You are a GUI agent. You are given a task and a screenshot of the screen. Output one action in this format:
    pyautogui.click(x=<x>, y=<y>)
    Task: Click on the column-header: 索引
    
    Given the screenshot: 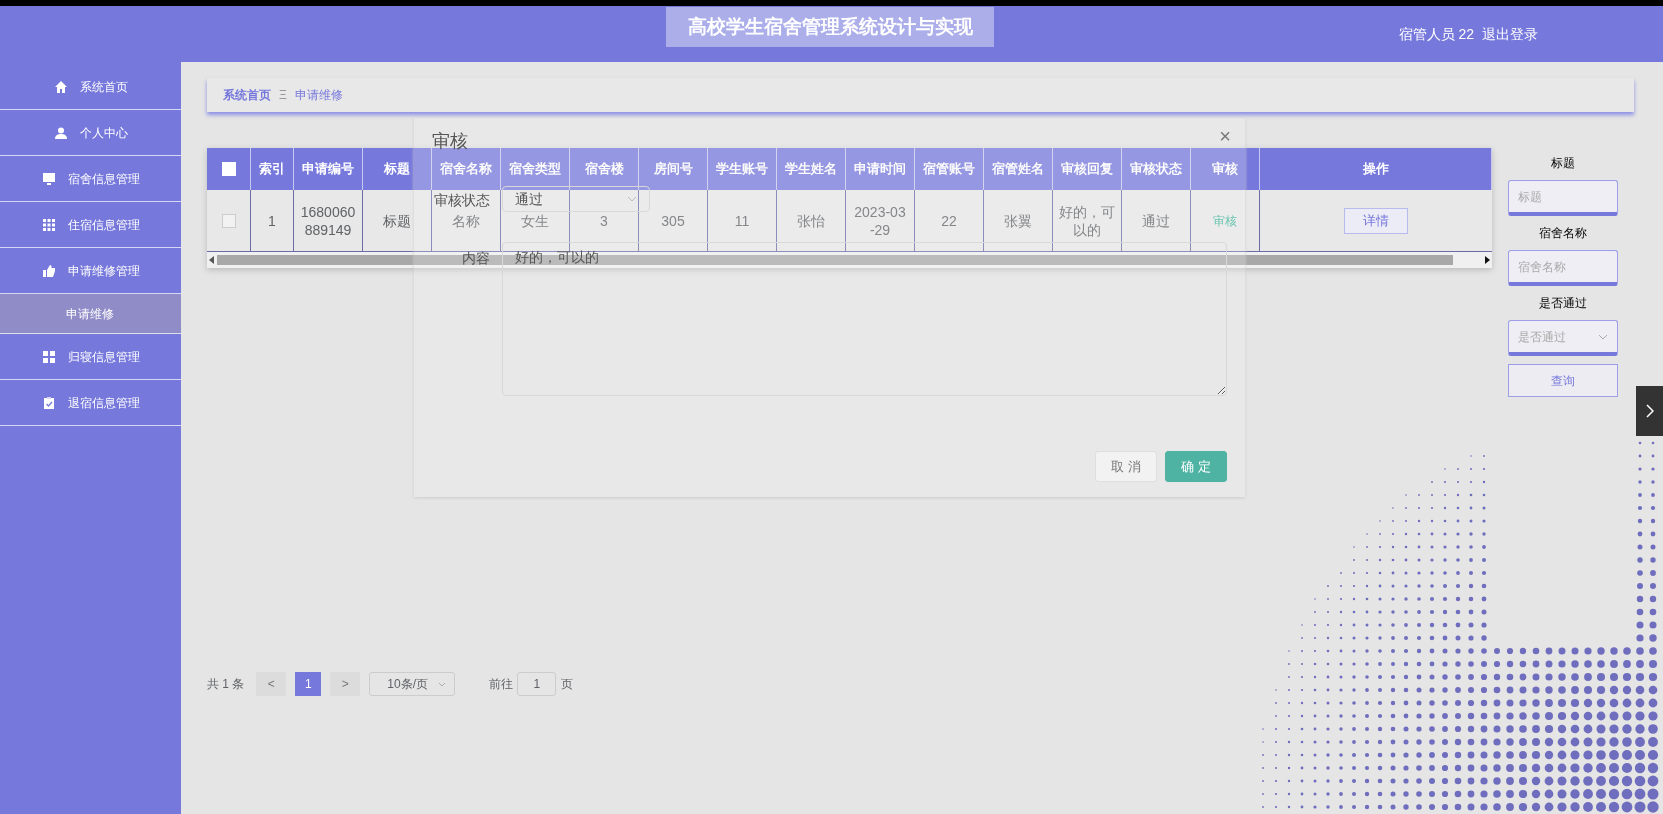 What is the action you would take?
    pyautogui.click(x=272, y=169)
    